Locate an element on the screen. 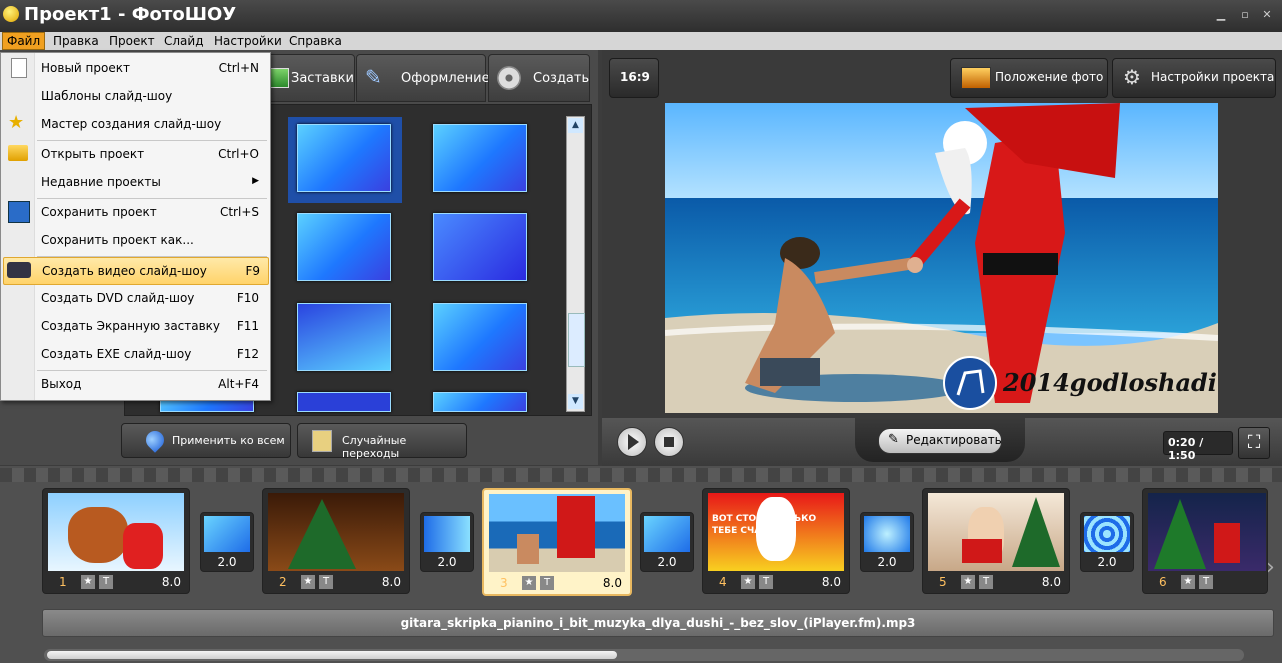 Image resolution: width=1282 pixels, height=663 pixels. camera-icon is located at coordinates (19, 270).